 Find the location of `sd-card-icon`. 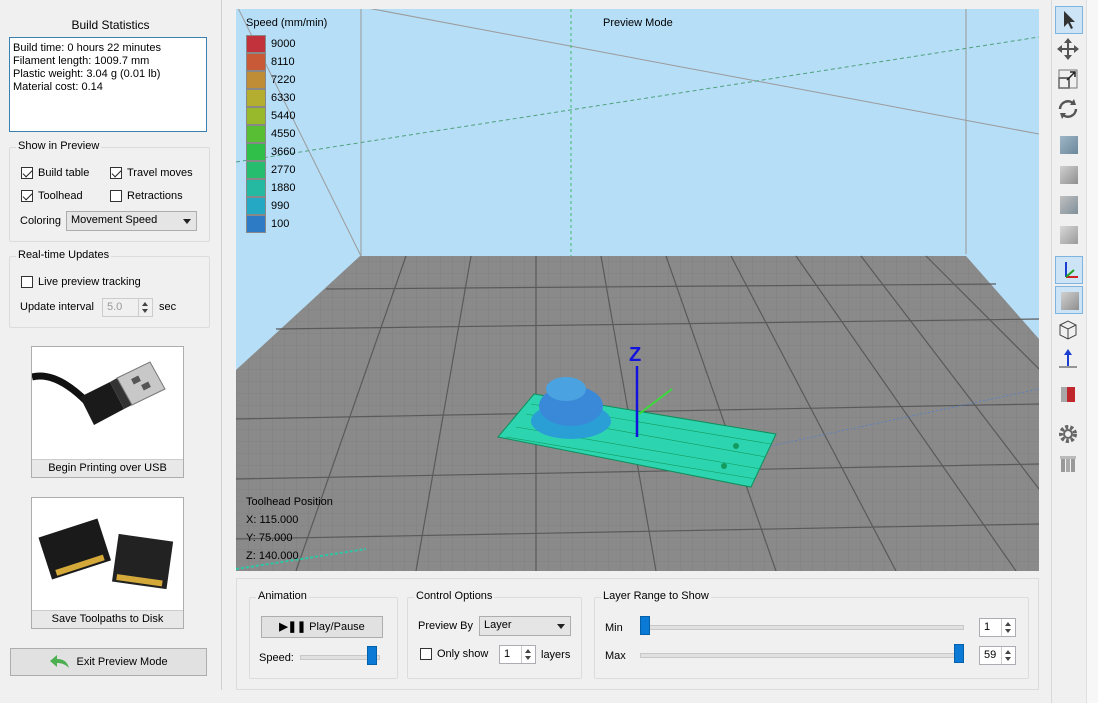

sd-card-icon is located at coordinates (106, 554).